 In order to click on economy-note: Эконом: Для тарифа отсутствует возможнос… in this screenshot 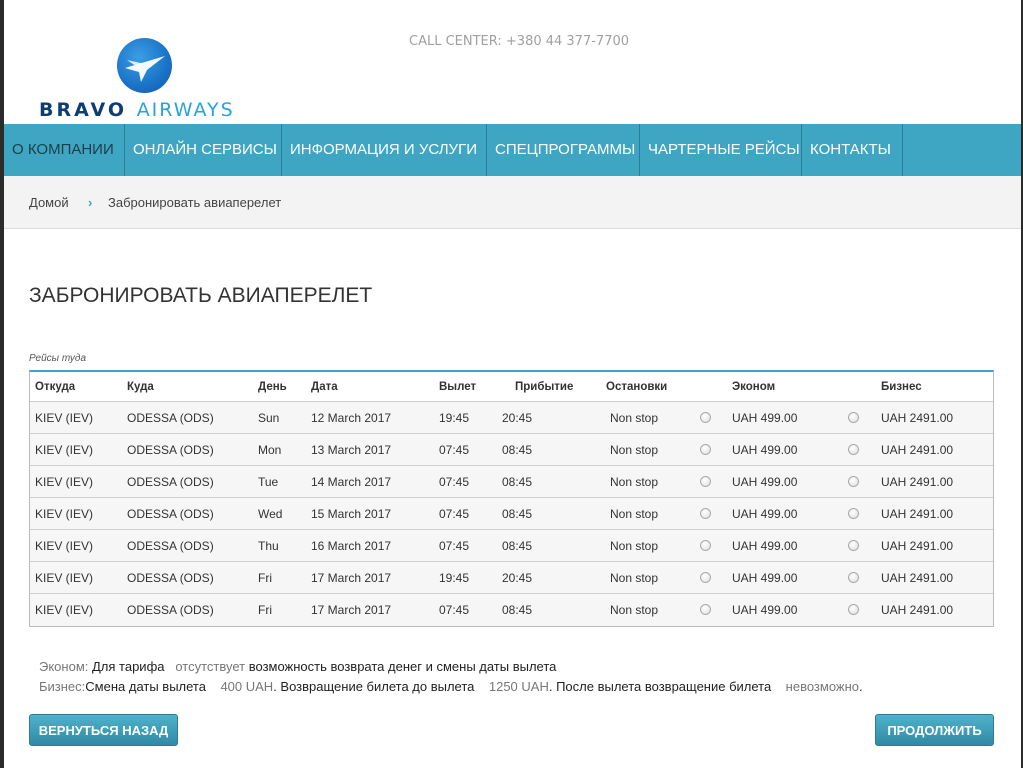, I will do `click(451, 667)`.